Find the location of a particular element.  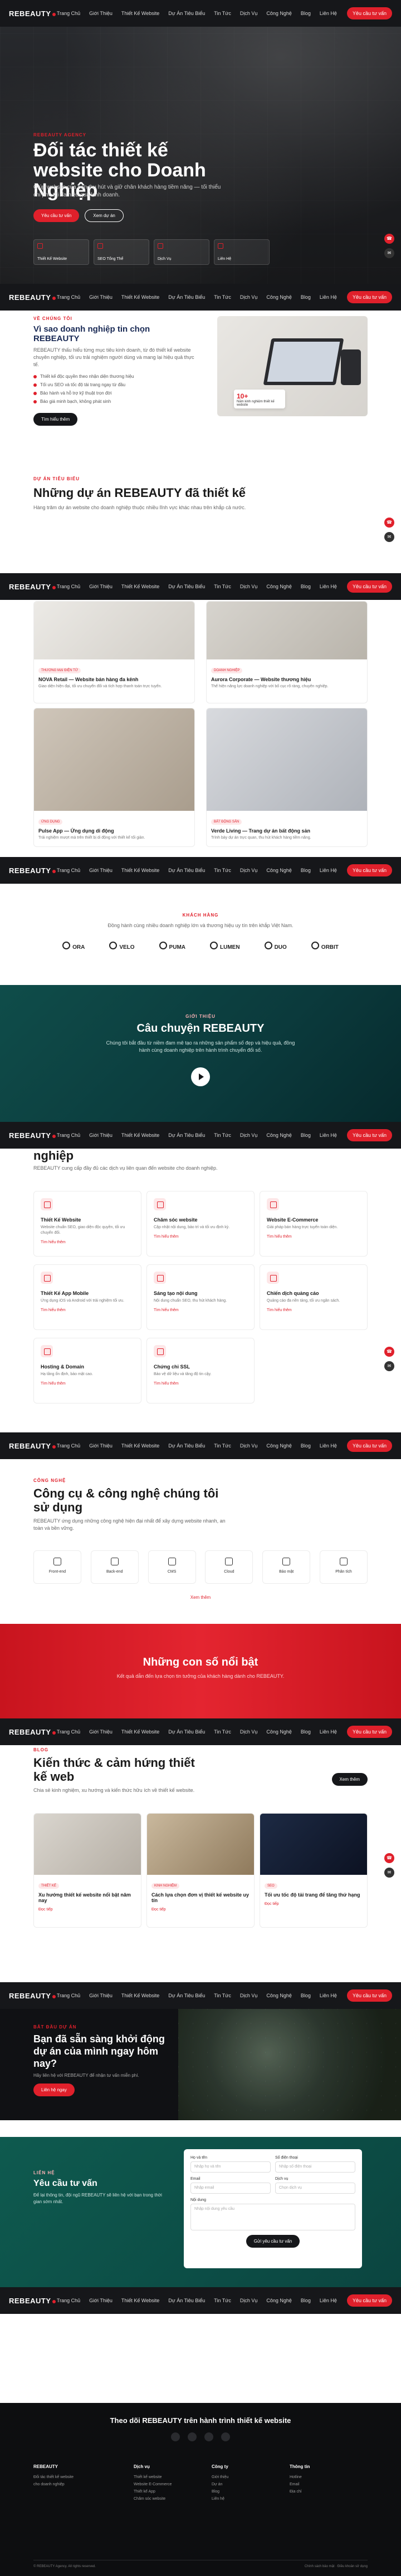

hero-consult-button: Yêu cầu tư vấn is located at coordinates (56, 215).